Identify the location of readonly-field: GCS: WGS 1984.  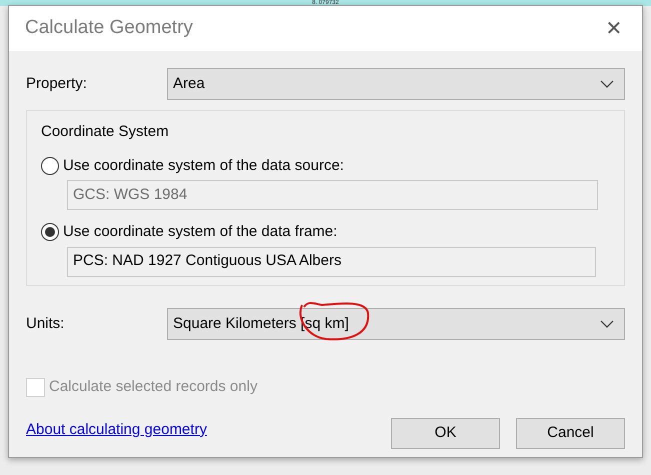
(332, 195).